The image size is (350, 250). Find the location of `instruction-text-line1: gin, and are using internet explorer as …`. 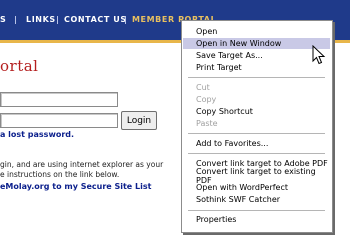

instruction-text-line1: gin, and are using internet explorer as … is located at coordinates (82, 164).